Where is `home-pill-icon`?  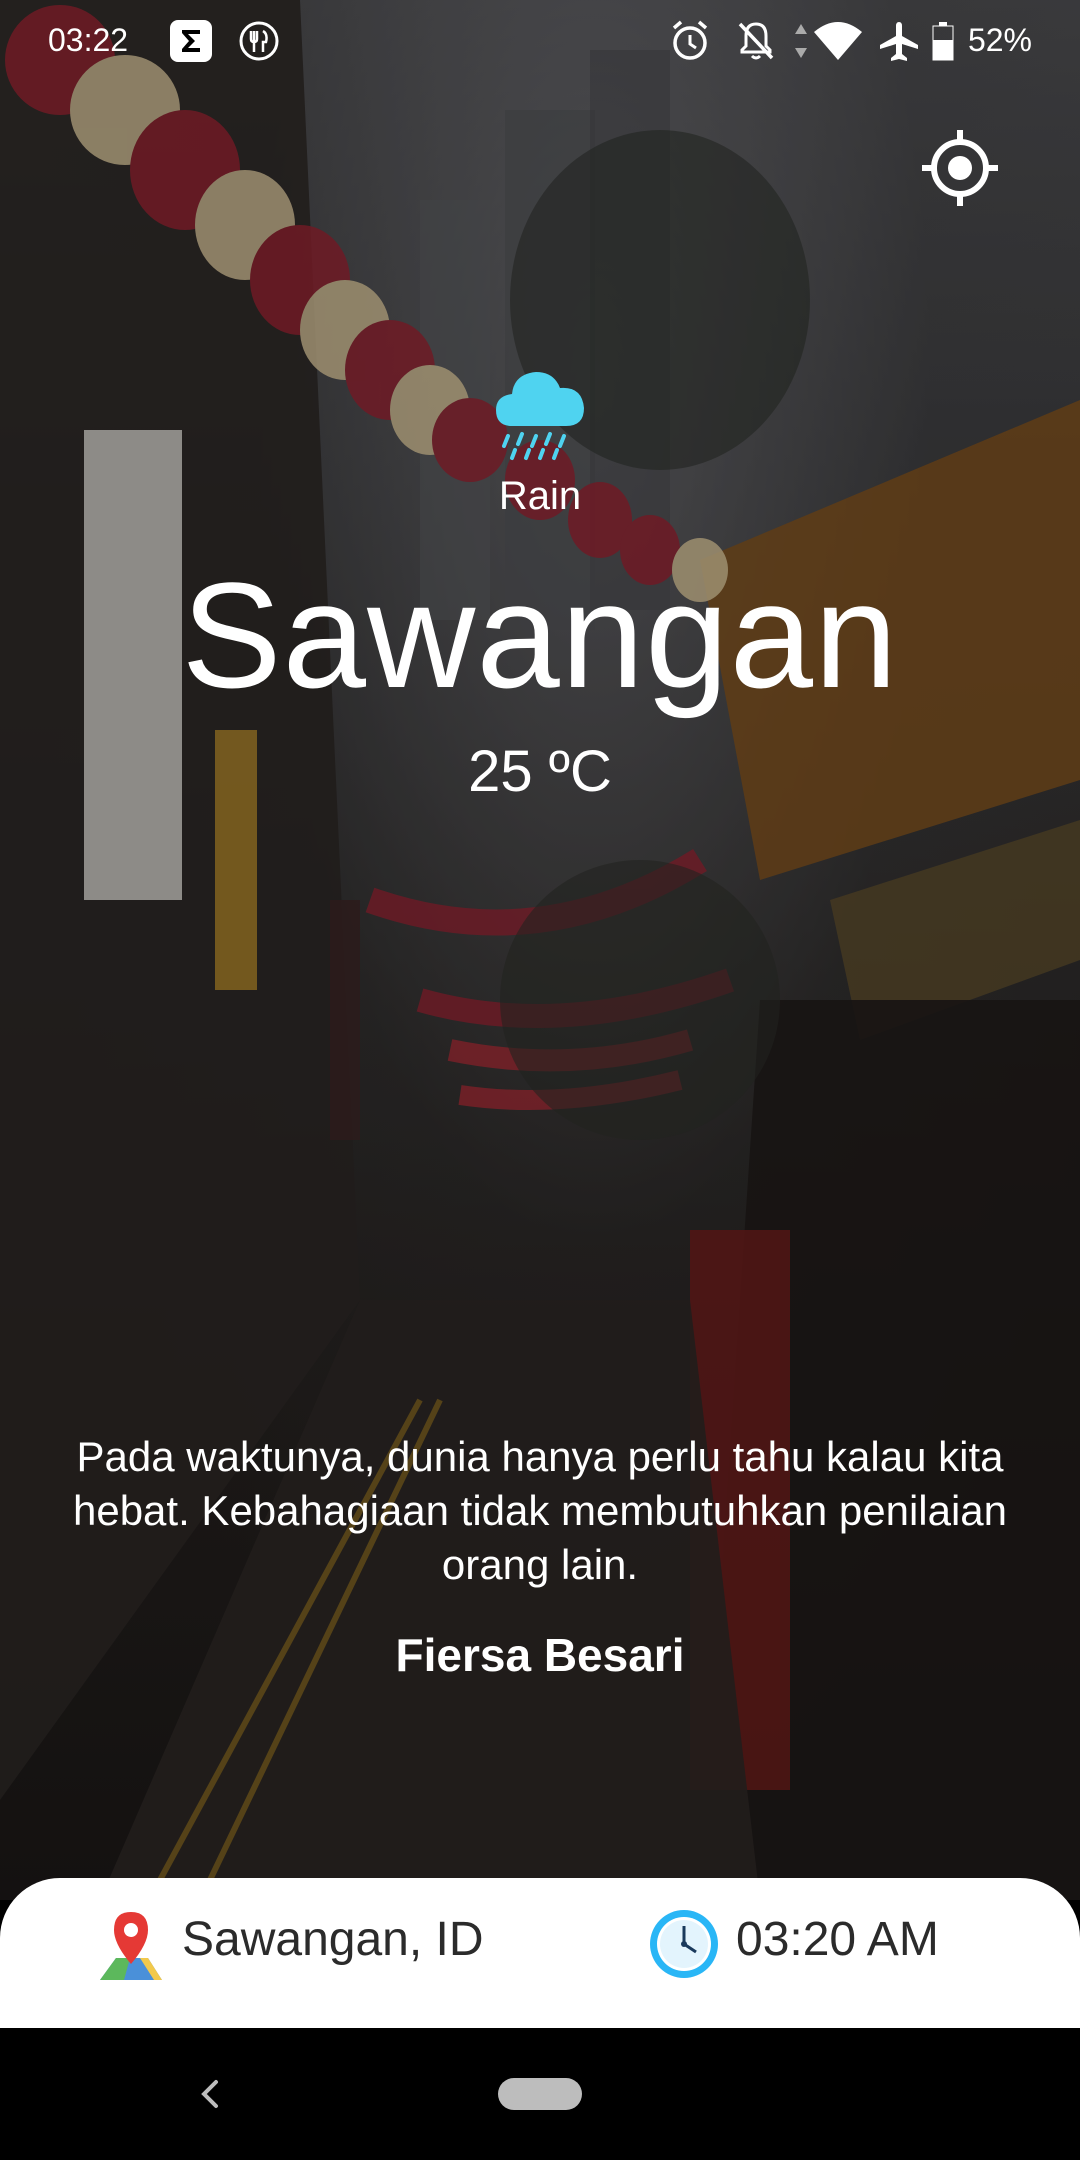
home-pill-icon is located at coordinates (540, 2094).